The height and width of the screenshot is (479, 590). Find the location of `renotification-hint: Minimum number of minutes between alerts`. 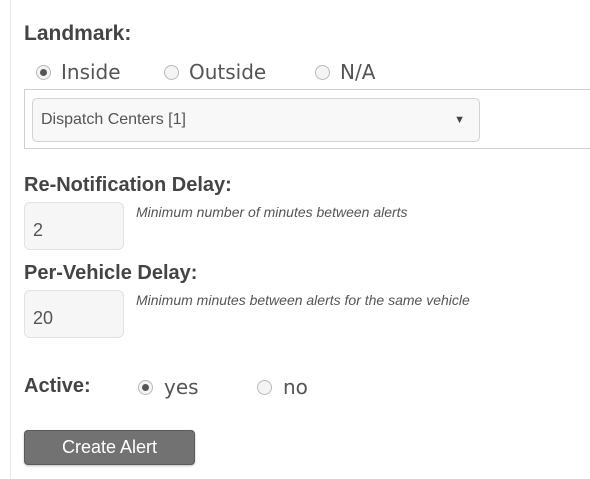

renotification-hint: Minimum number of minutes between alerts is located at coordinates (272, 212).